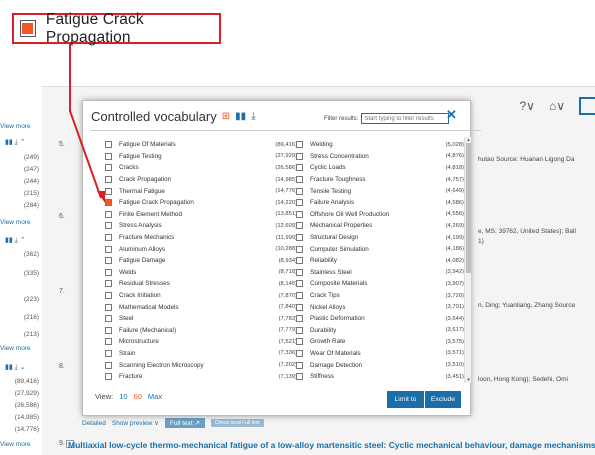 The width and height of the screenshot is (595, 455). I want to click on vocabulary-term-row: Fatigue Testing (27,929), so click(201, 157).